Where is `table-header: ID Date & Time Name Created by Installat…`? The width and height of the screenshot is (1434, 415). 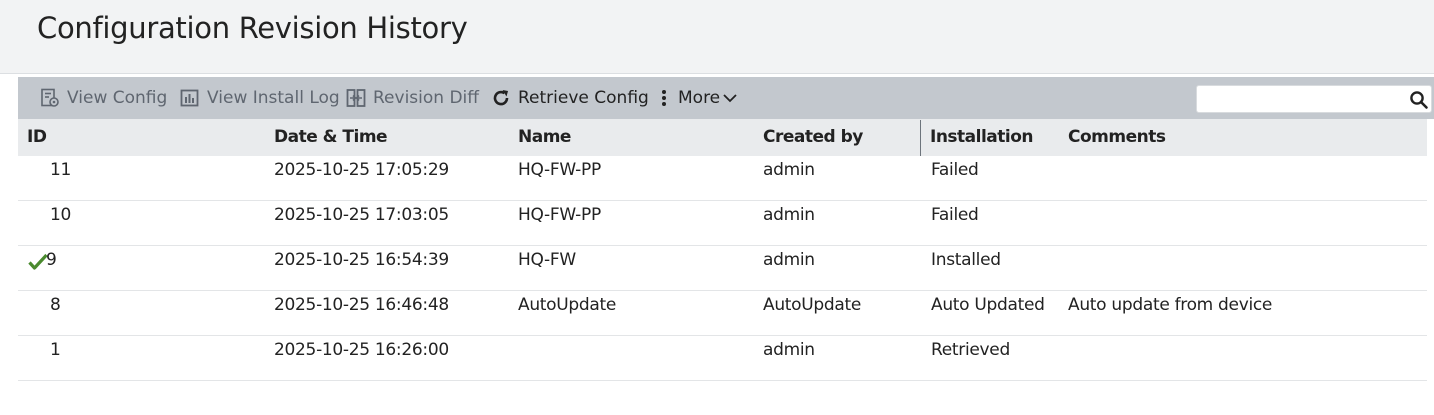
table-header: ID Date & Time Name Created by Installat… is located at coordinates (722, 137).